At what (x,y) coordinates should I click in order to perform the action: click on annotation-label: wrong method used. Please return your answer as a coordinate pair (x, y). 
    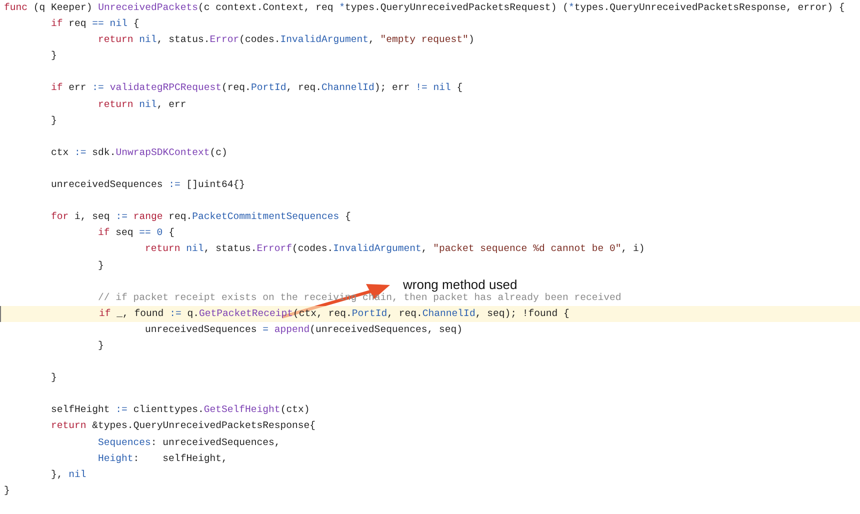
    Looking at the image, I should click on (460, 284).